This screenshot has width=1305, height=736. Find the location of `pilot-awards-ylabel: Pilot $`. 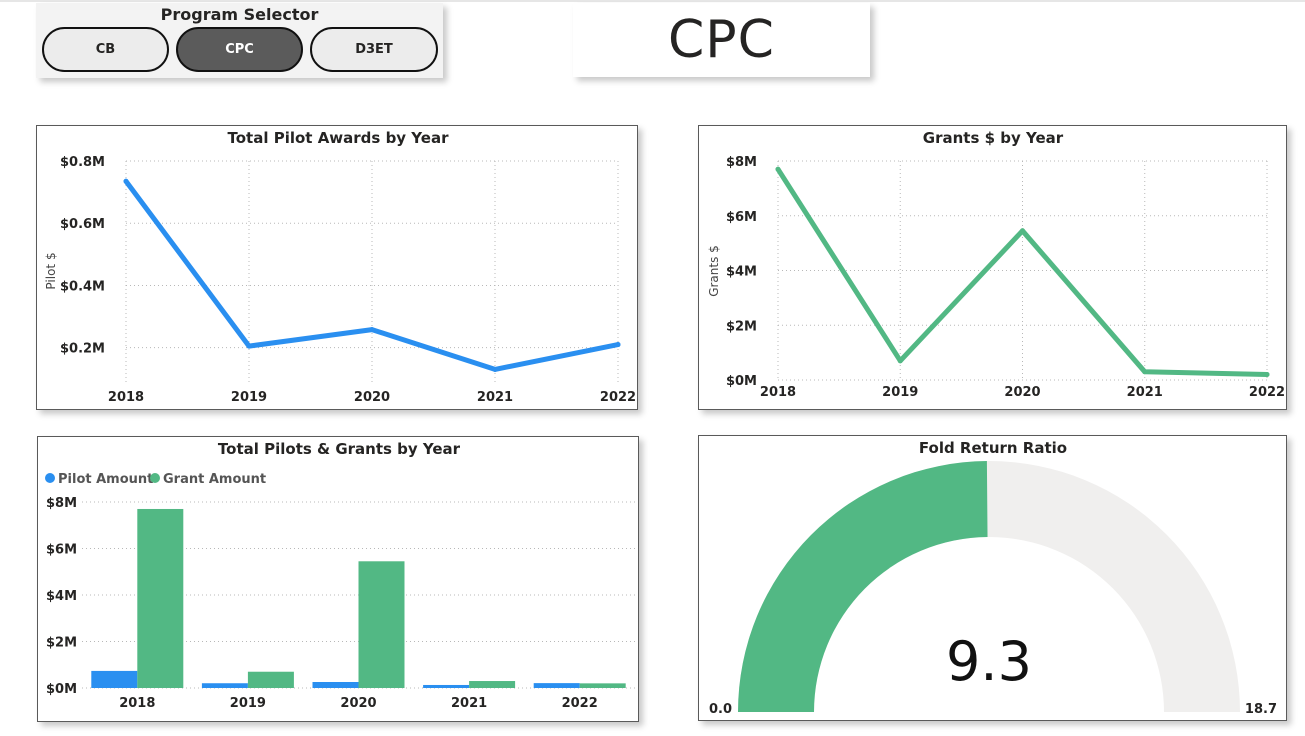

pilot-awards-ylabel: Pilot $ is located at coordinates (51, 270).